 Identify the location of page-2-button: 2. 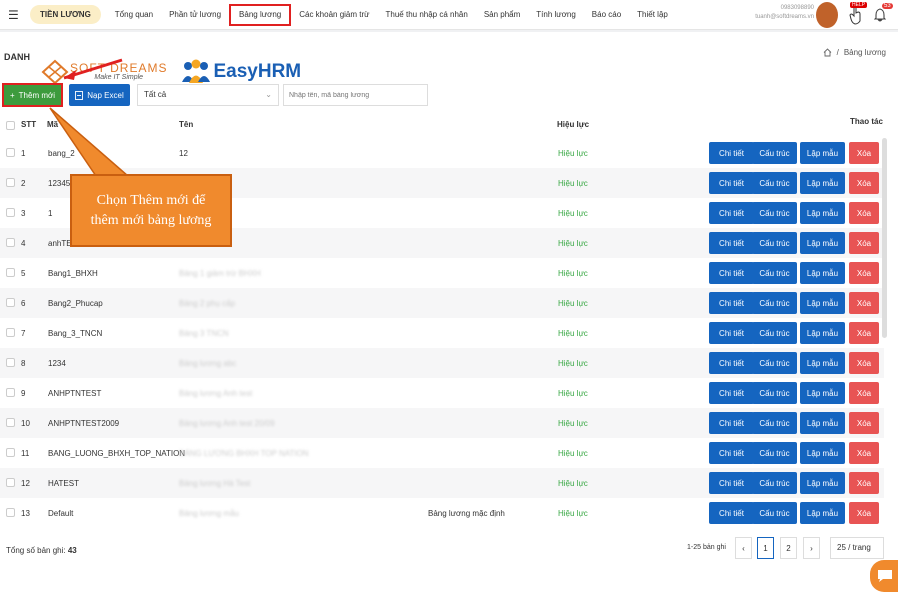
(788, 548).